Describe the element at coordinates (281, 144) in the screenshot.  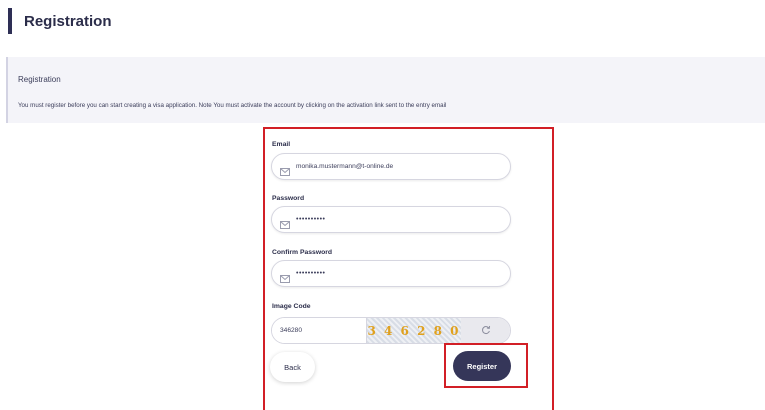
I see `email-label: Email` at that location.